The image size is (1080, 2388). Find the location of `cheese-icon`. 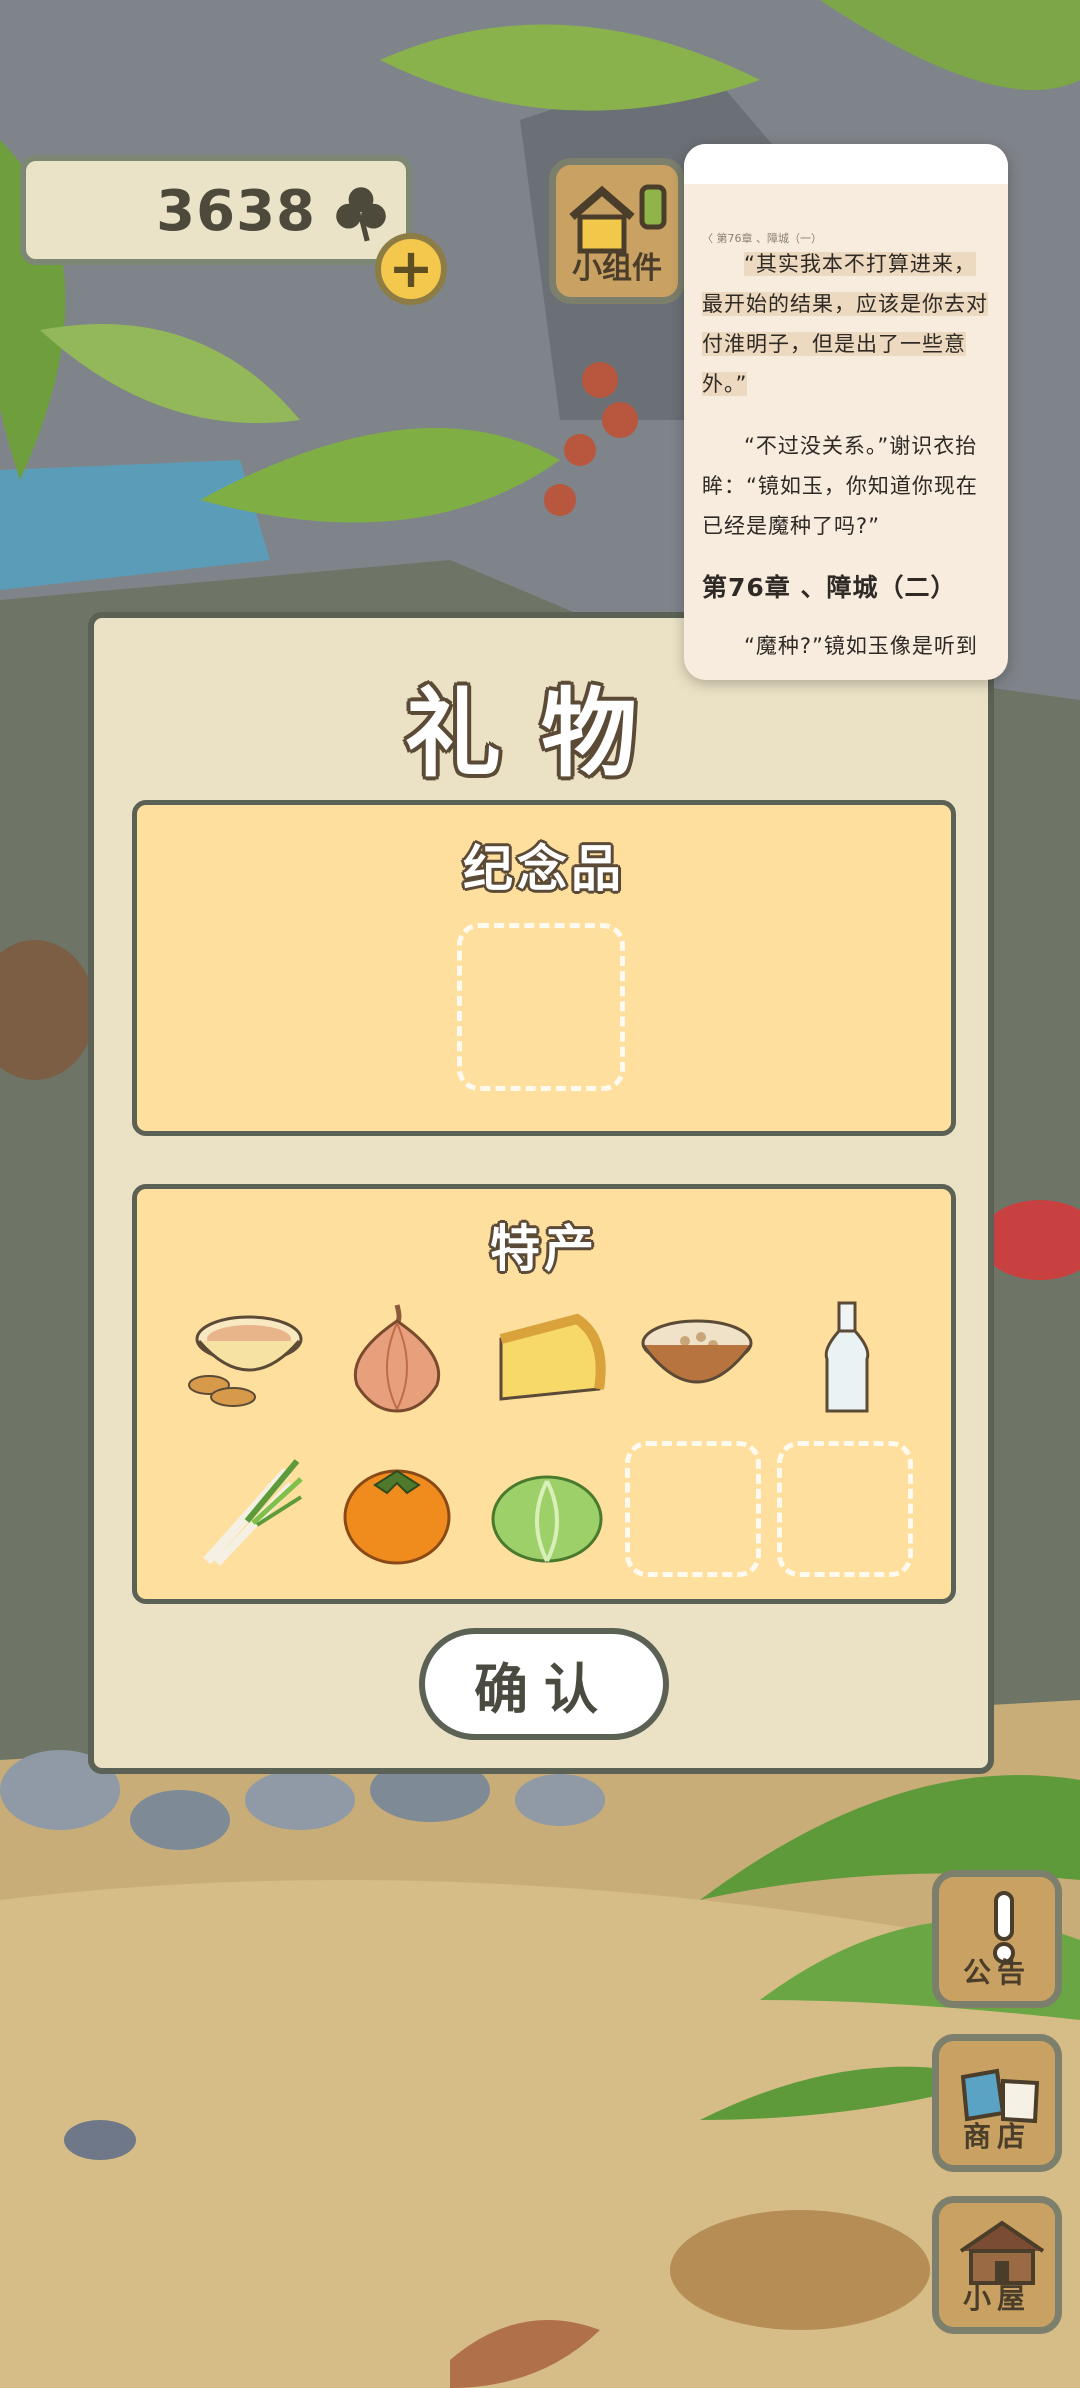

cheese-icon is located at coordinates (547, 1359).